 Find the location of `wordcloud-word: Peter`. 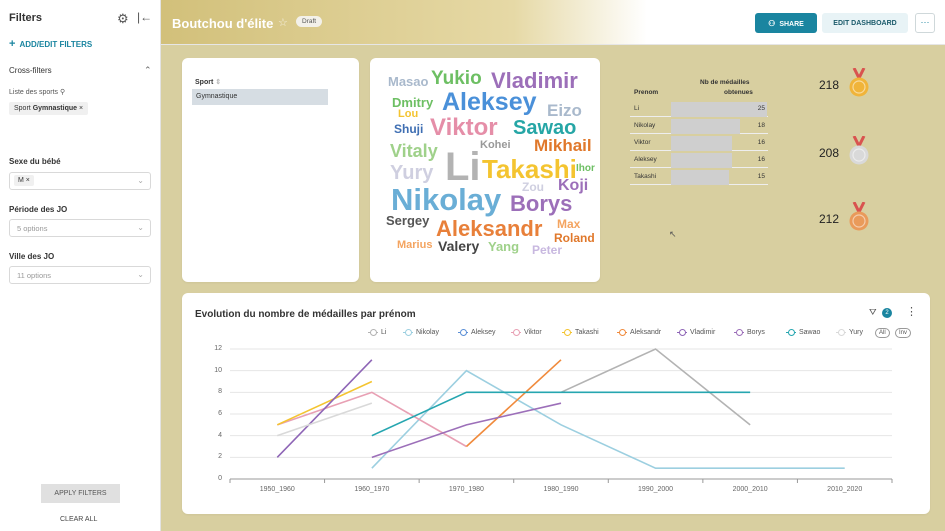

wordcloud-word: Peter is located at coordinates (547, 250).